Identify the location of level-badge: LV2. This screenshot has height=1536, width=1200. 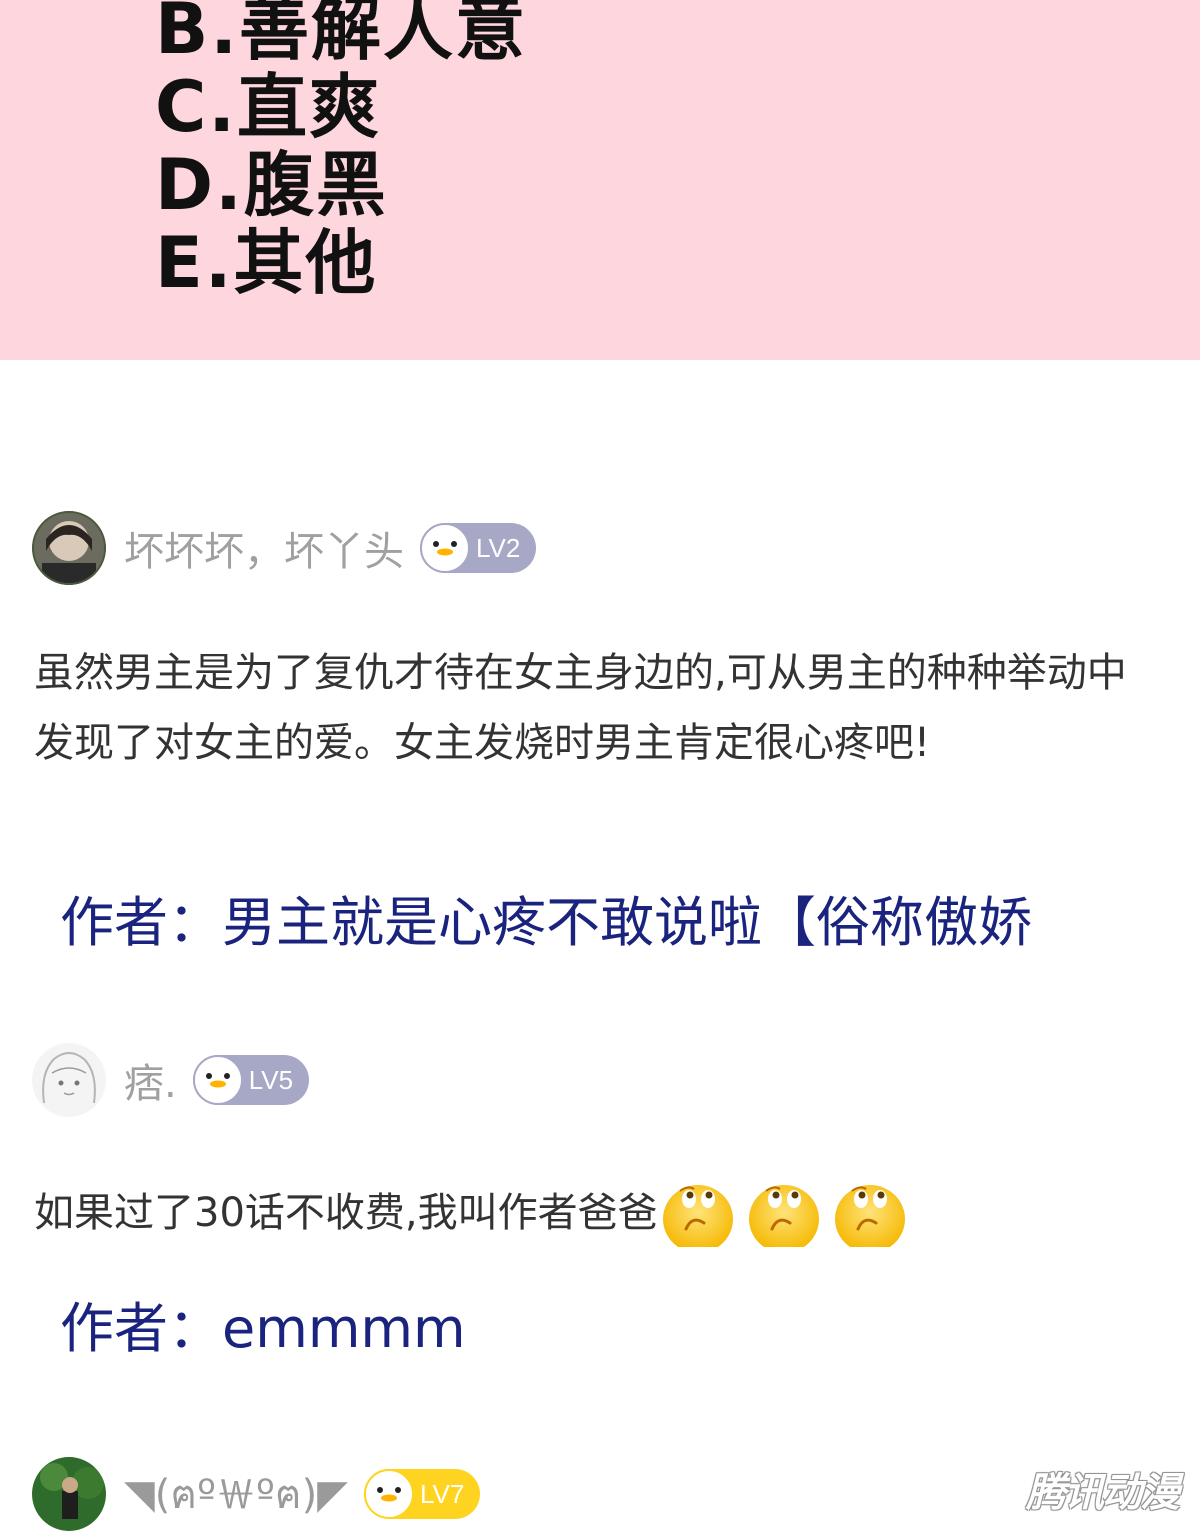
(478, 548).